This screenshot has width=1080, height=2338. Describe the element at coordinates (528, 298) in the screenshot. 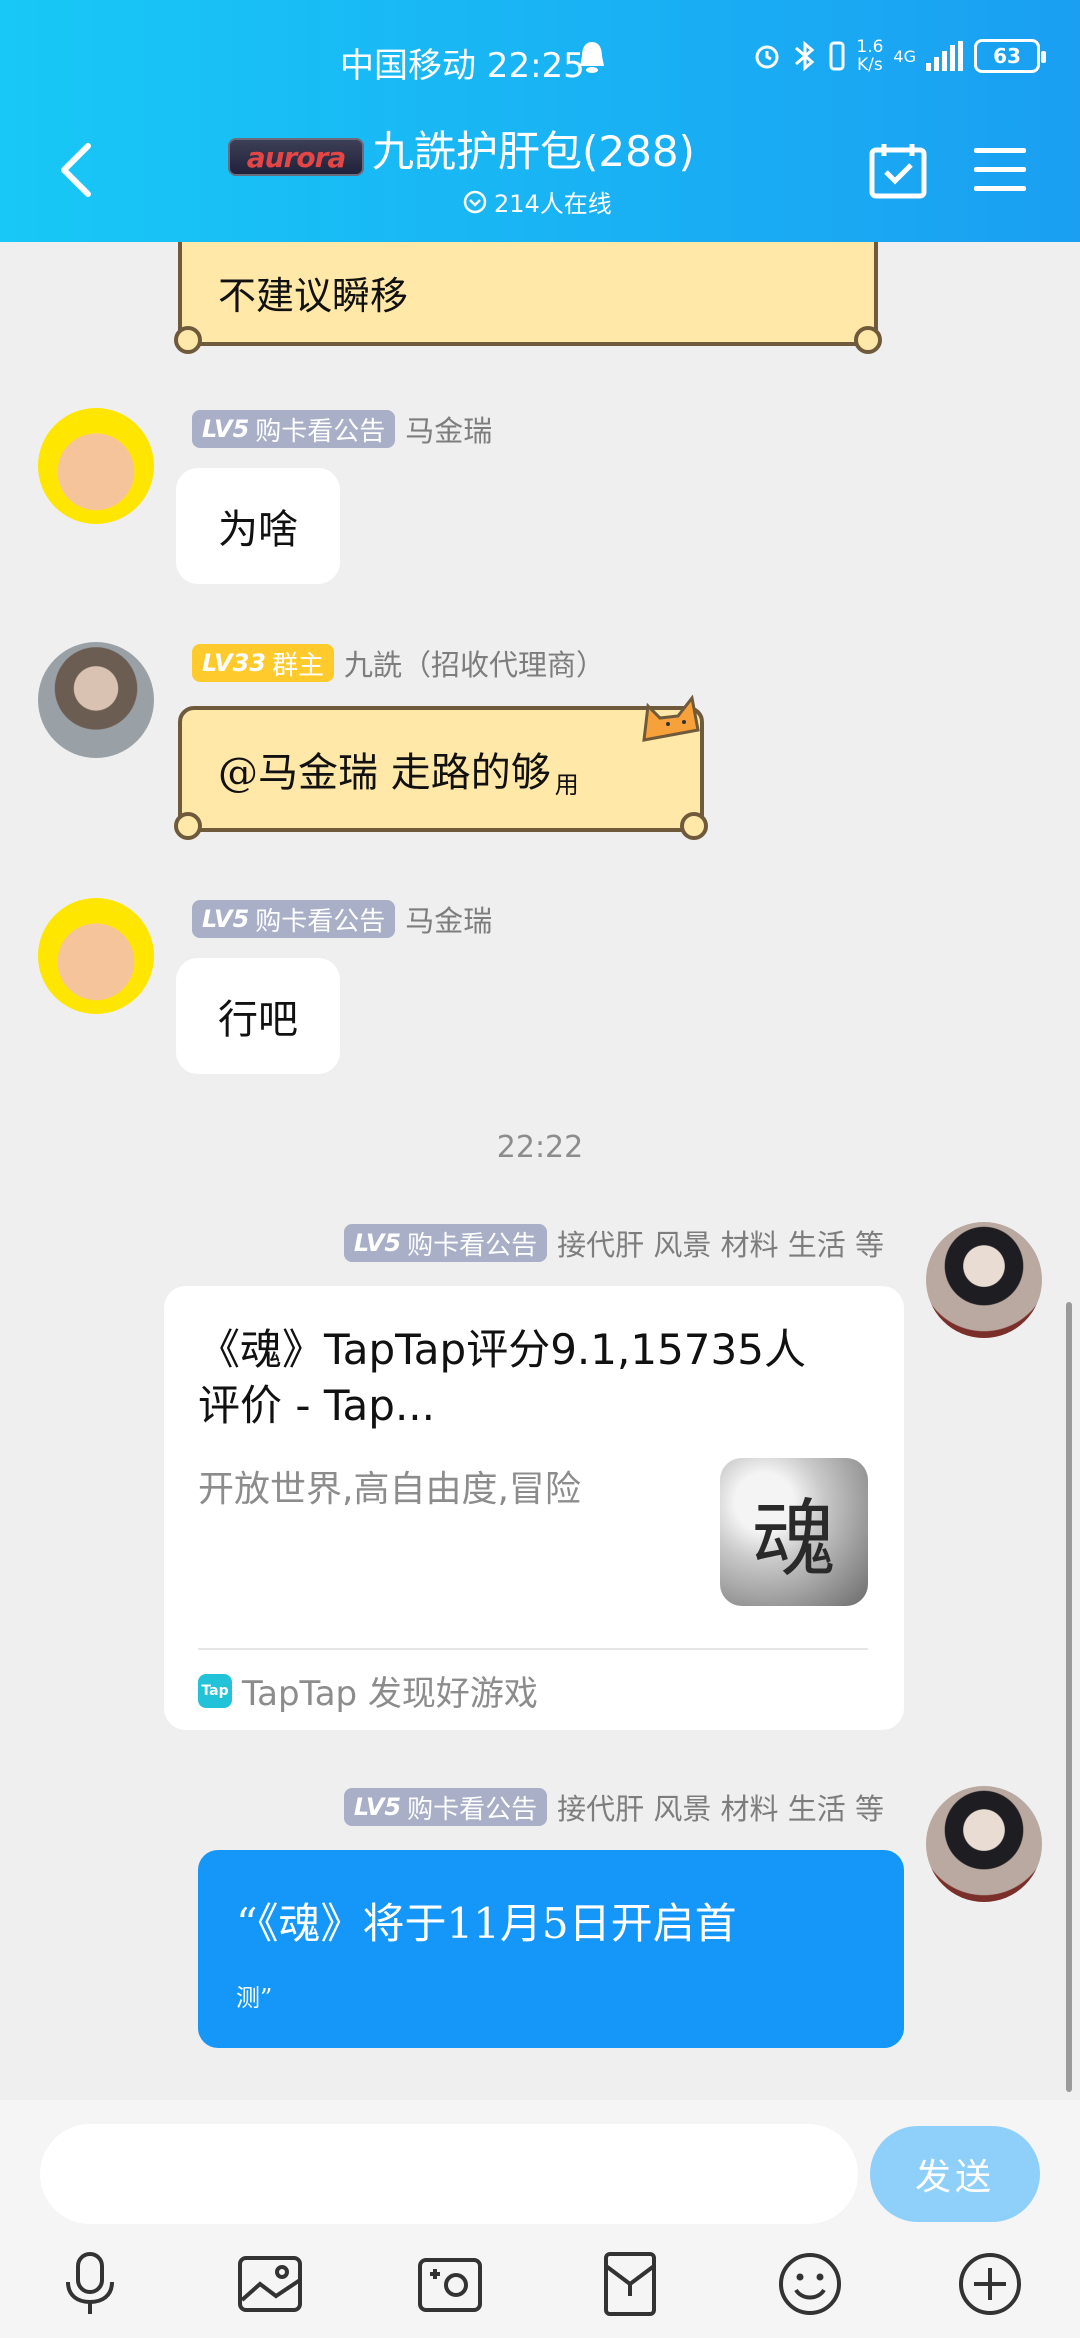

I see `message-bubble: 不建议瞬移` at that location.